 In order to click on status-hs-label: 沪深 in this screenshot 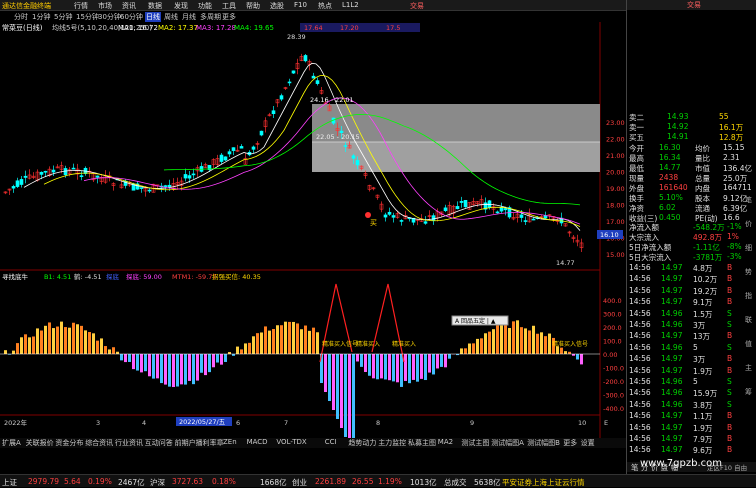, I will do `click(157, 482)`.